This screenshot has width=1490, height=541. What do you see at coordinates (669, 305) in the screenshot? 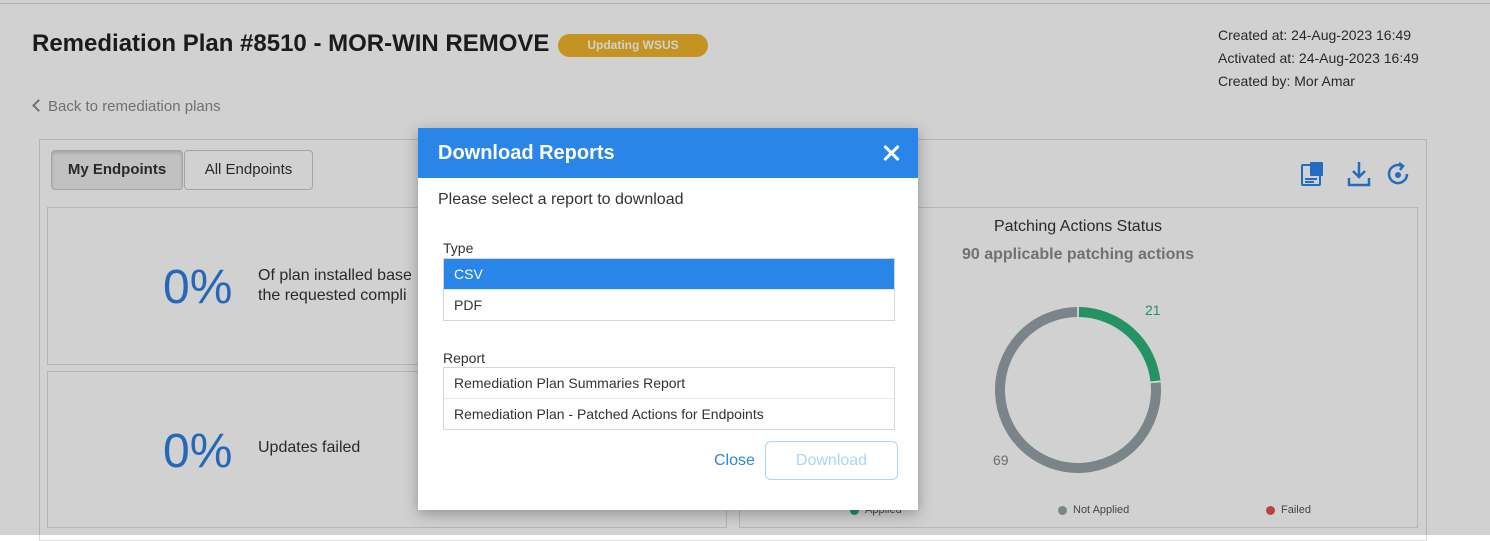
I see `type-option-pdf: PDF` at bounding box center [669, 305].